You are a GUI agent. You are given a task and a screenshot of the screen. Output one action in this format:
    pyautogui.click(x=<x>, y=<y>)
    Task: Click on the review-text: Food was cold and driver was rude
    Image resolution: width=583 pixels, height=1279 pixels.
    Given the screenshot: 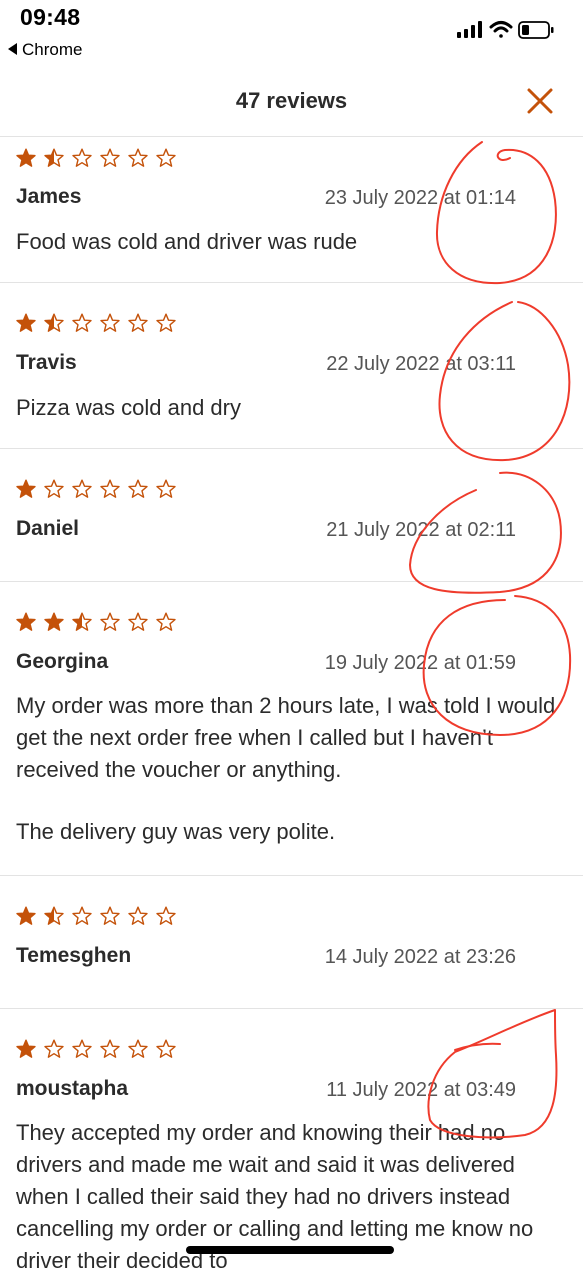 What is the action you would take?
    pyautogui.click(x=293, y=242)
    